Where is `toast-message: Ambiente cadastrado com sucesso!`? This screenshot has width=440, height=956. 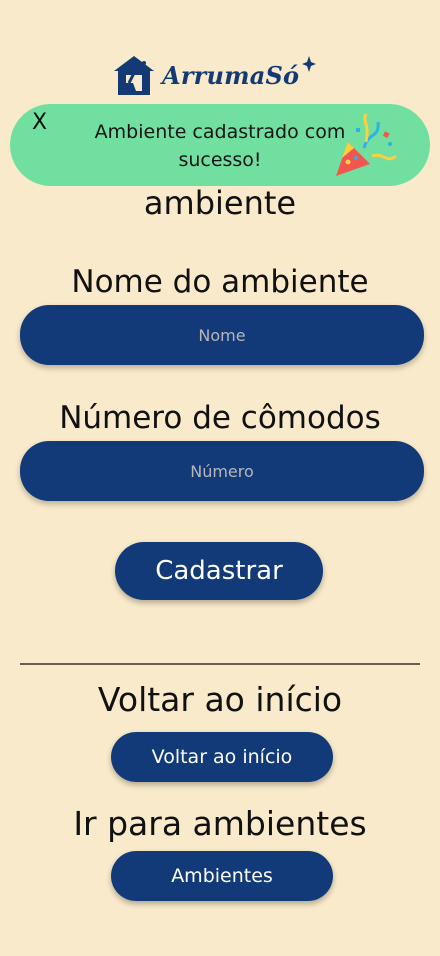
toast-message: Ambiente cadastrado com sucesso! is located at coordinates (220, 146).